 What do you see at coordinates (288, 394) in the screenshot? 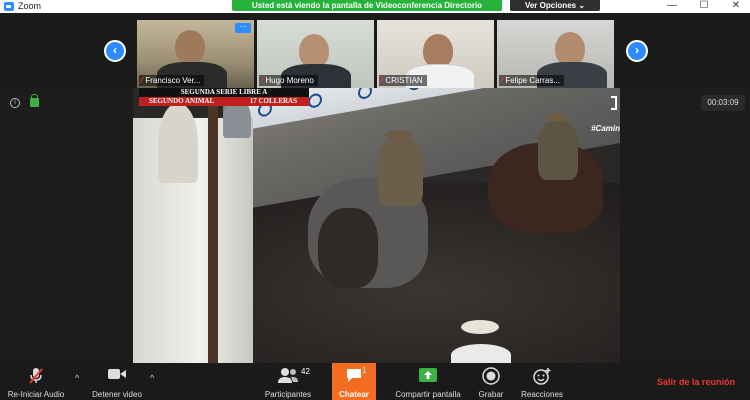
I see `participants-label: Participantes` at bounding box center [288, 394].